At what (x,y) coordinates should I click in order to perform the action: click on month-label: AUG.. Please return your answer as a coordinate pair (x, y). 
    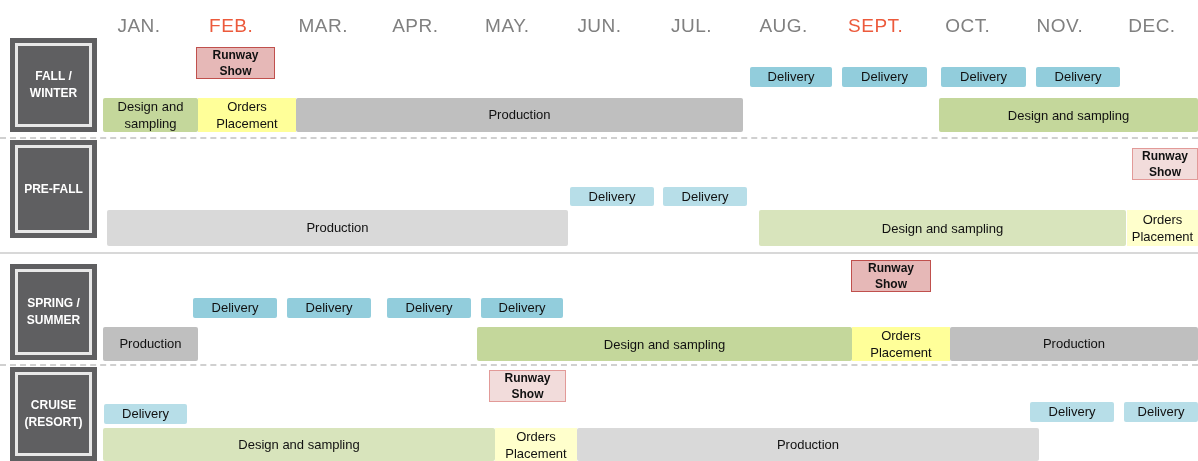
    Looking at the image, I should click on (783, 26).